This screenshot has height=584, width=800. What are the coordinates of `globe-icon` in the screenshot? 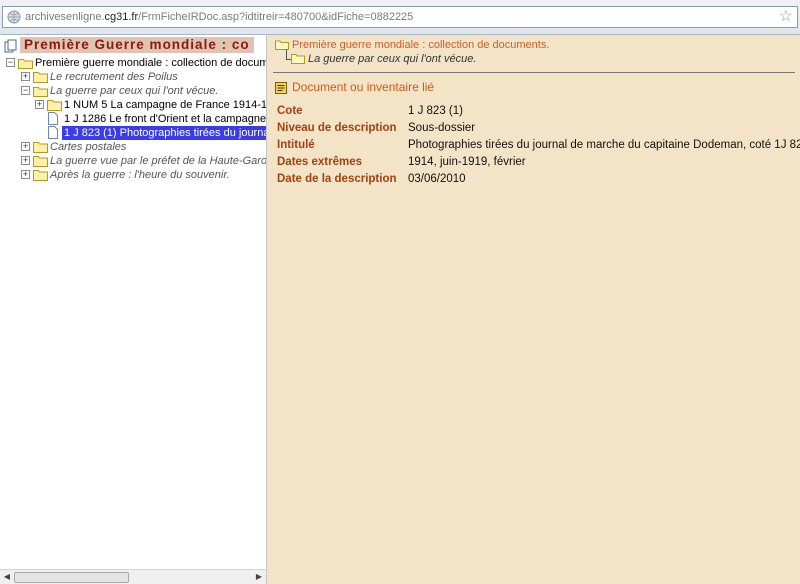 It's located at (14, 17).